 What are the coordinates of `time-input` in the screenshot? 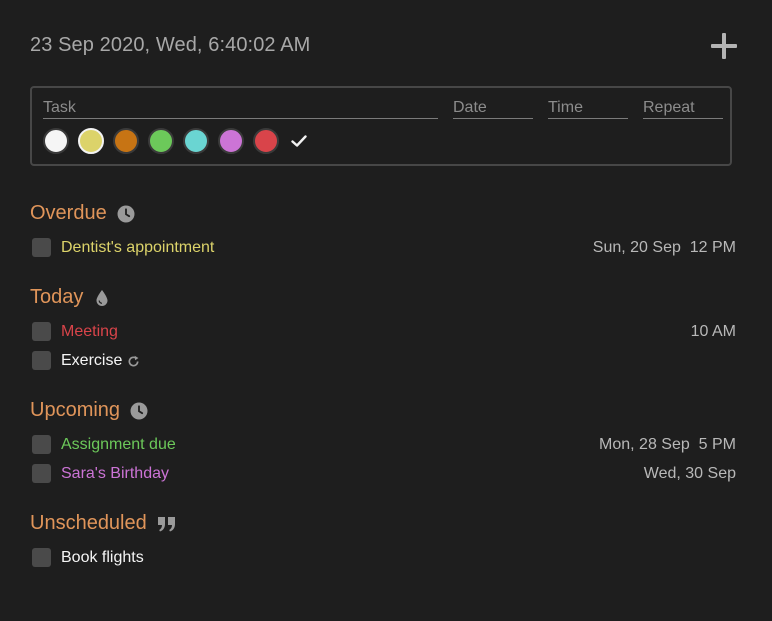 It's located at (588, 108).